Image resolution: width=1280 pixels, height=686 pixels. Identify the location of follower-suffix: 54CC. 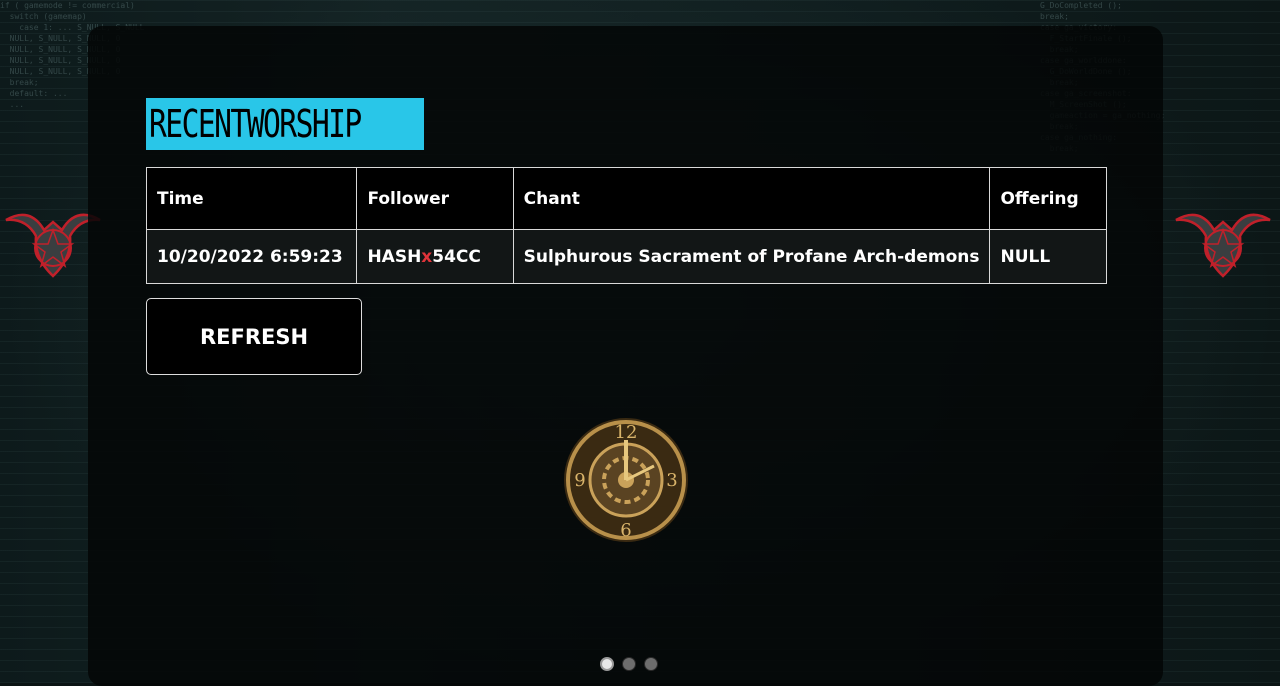
(456, 256).